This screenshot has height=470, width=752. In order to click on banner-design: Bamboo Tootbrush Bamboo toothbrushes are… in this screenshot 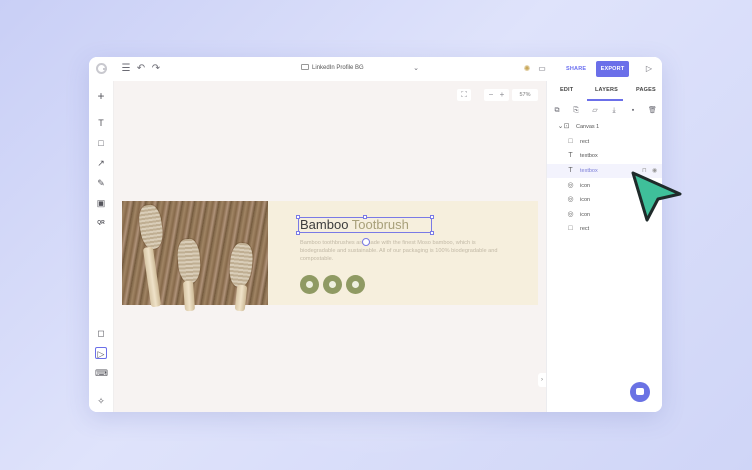, I will do `click(330, 256)`.